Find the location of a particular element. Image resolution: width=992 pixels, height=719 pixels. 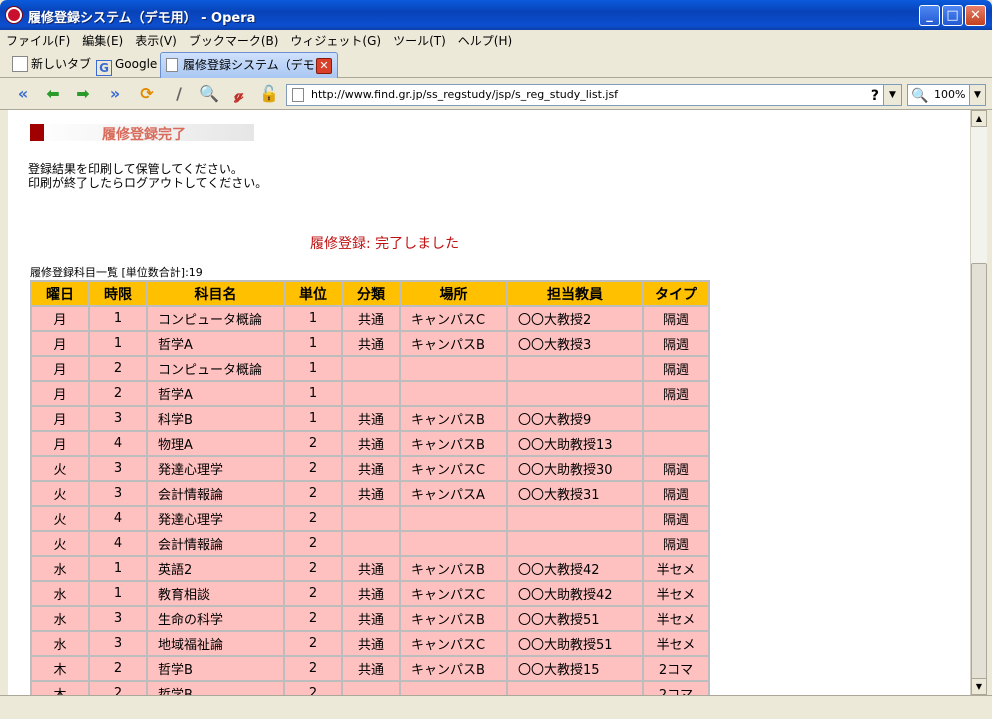

help-icon: ? is located at coordinates (875, 95).